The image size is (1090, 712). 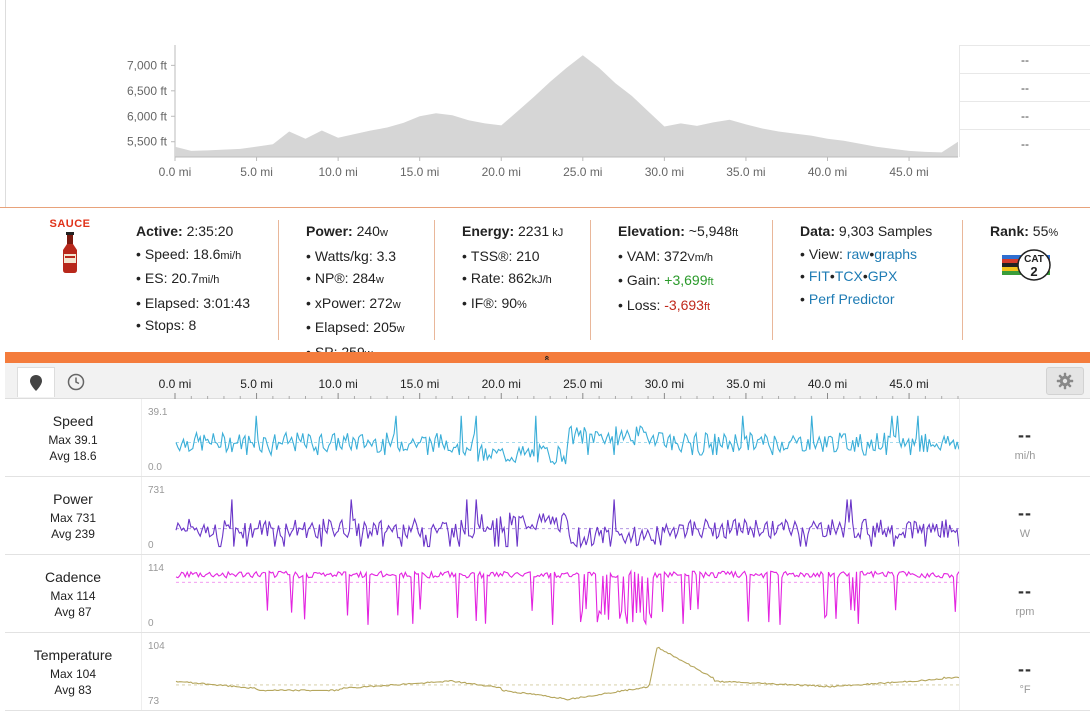 I want to click on stream-svg-cadence: 114 0, so click(x=554, y=596).